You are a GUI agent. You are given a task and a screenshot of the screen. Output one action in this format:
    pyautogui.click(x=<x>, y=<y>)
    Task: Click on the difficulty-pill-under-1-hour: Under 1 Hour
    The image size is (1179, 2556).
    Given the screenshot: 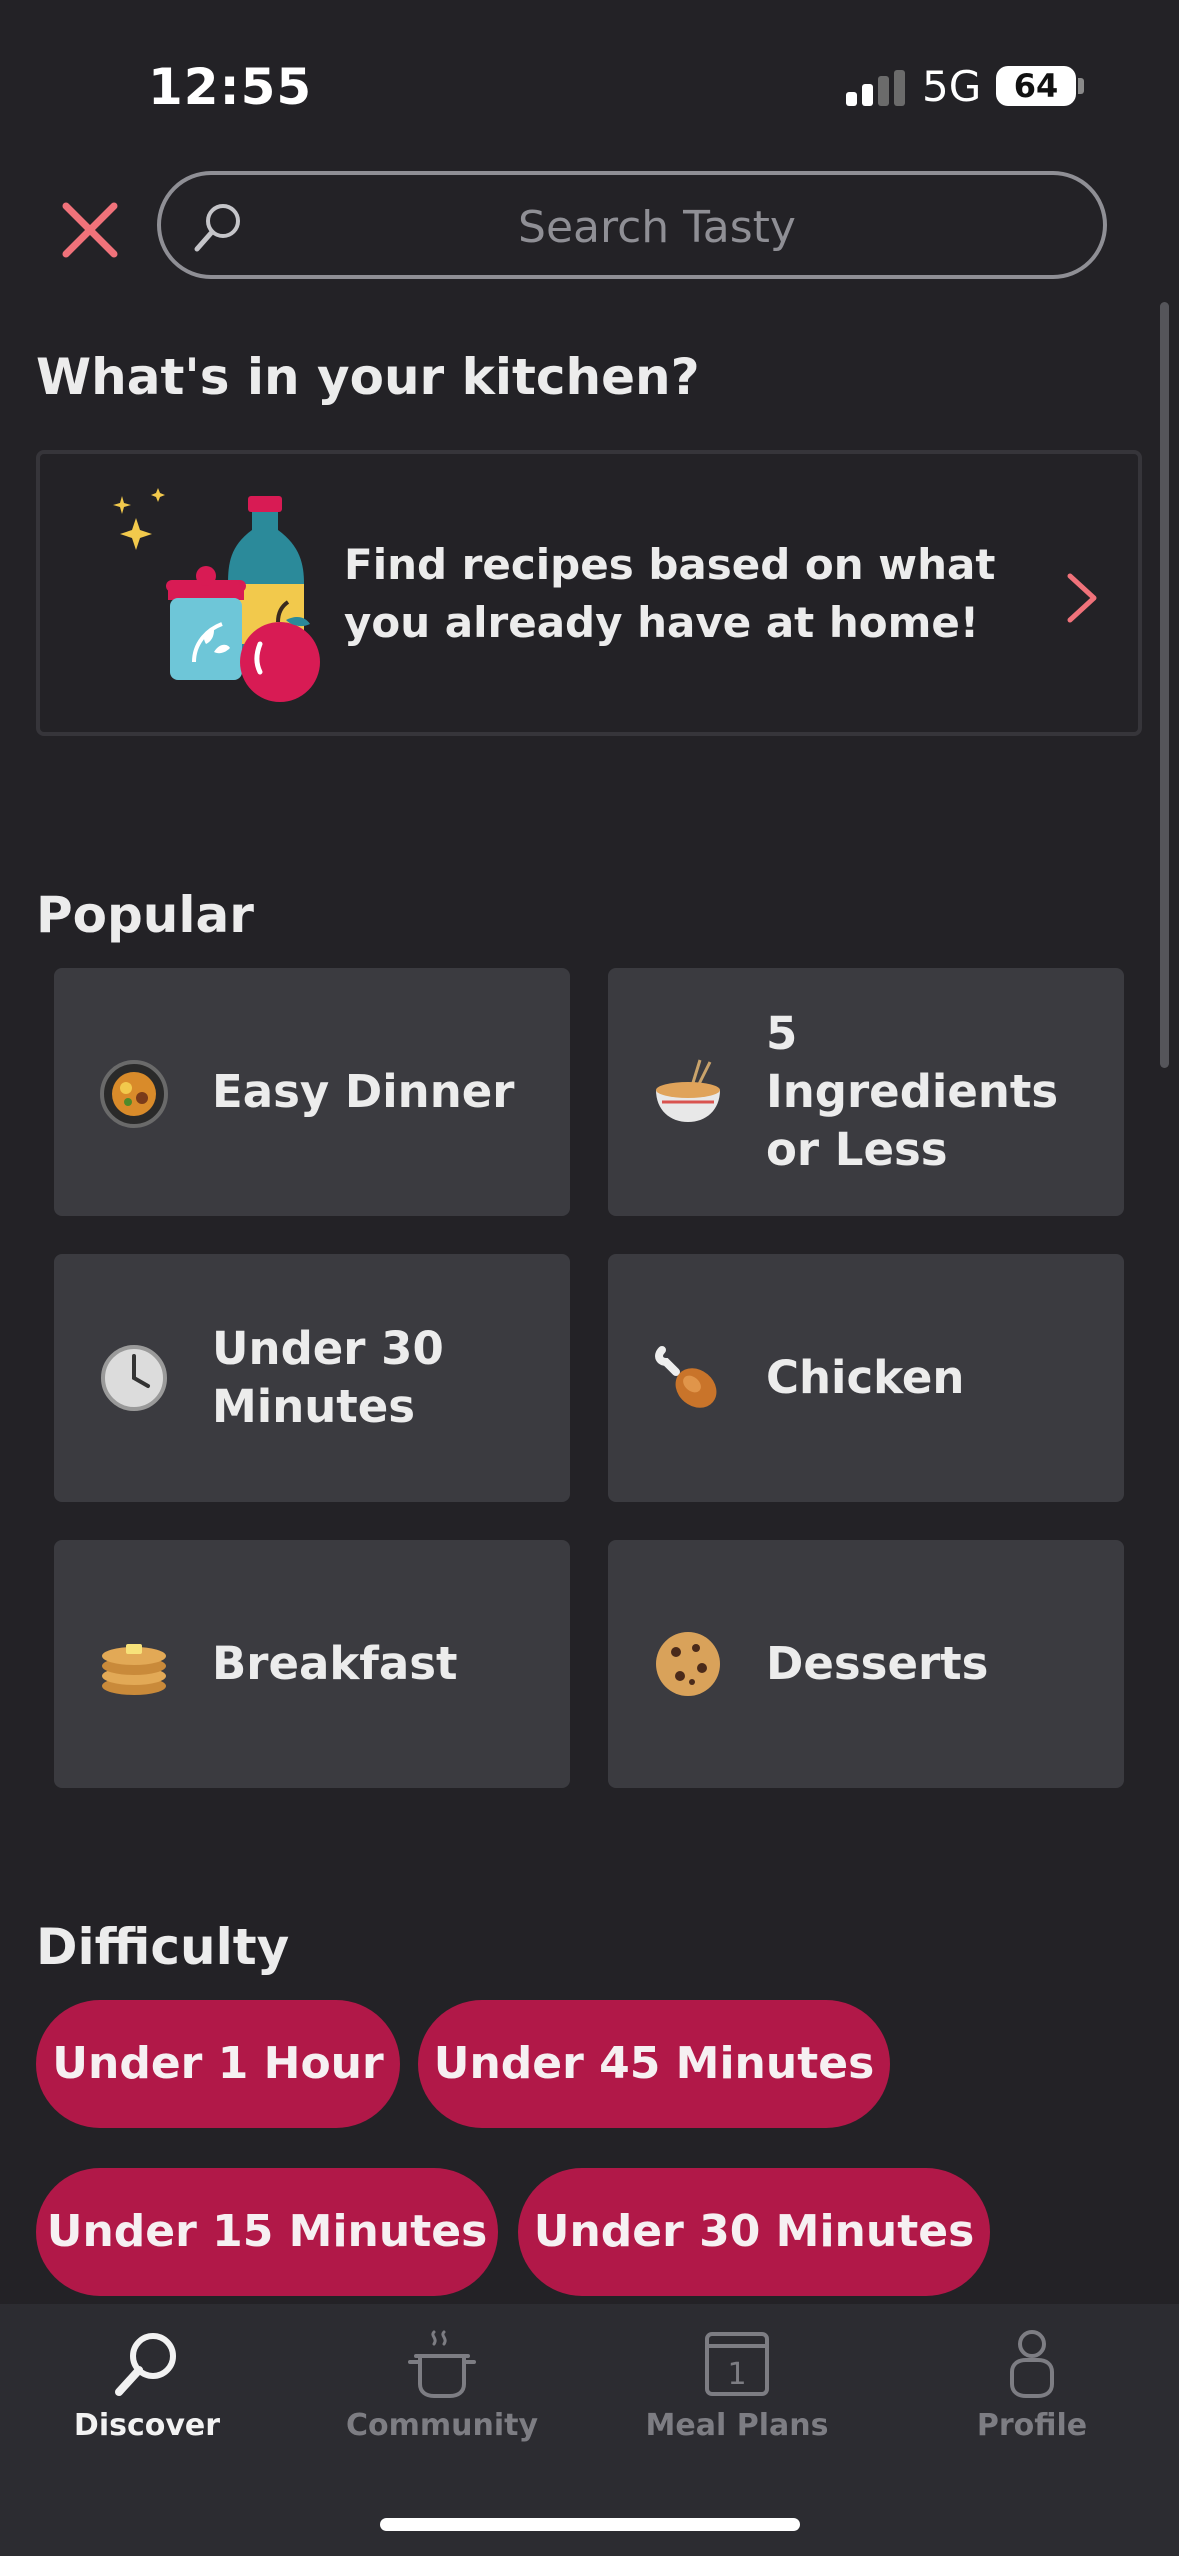 What is the action you would take?
    pyautogui.click(x=218, y=2064)
    